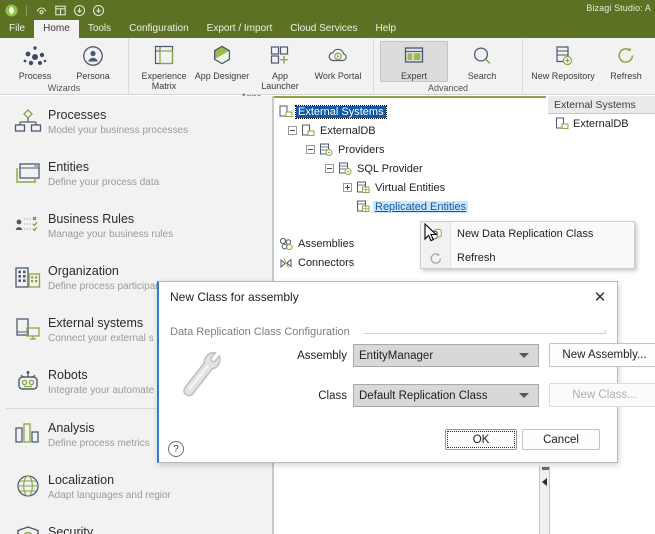  What do you see at coordinates (17, 29) in the screenshot?
I see `tab-file: File` at bounding box center [17, 29].